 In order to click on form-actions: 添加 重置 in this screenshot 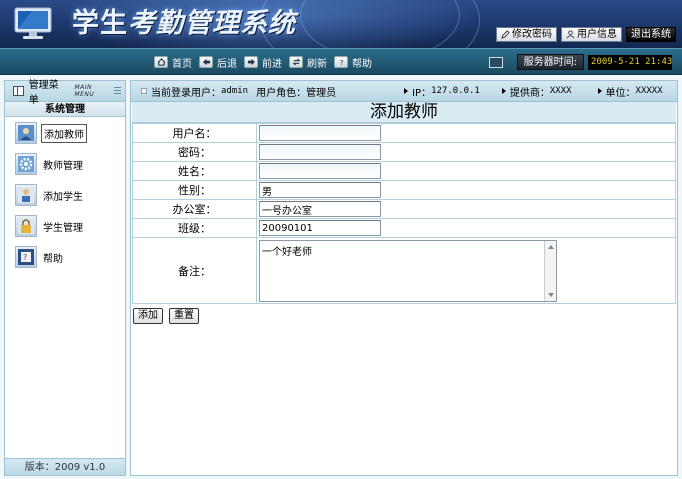, I will do `click(405, 316)`.